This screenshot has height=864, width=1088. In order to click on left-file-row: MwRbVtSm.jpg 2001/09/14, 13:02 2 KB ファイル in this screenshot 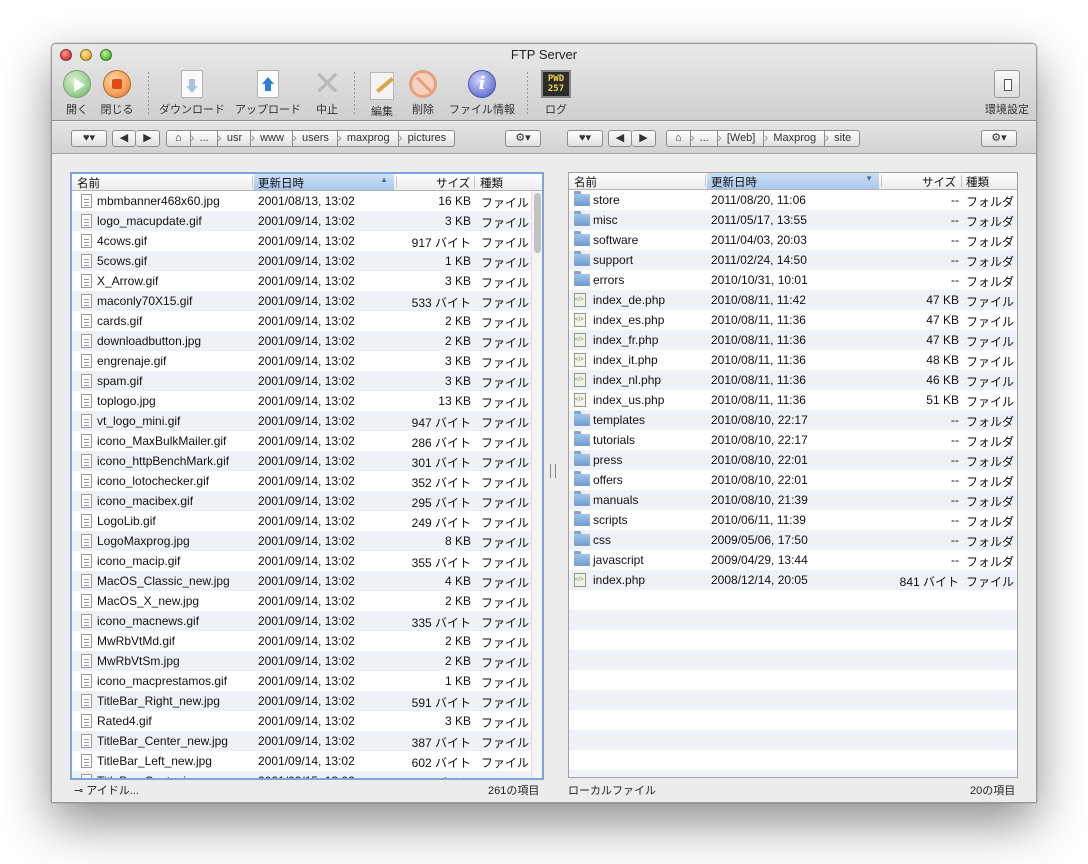, I will do `click(307, 661)`.